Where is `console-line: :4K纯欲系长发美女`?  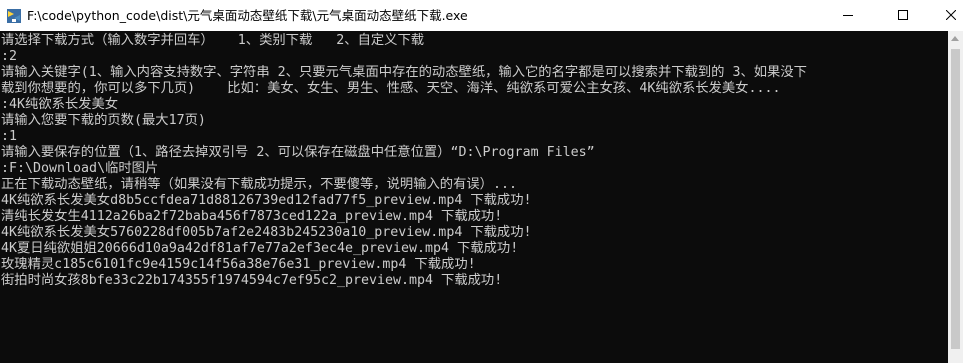
console-line: :4K纯欲系长发美女 is located at coordinates (60, 104).